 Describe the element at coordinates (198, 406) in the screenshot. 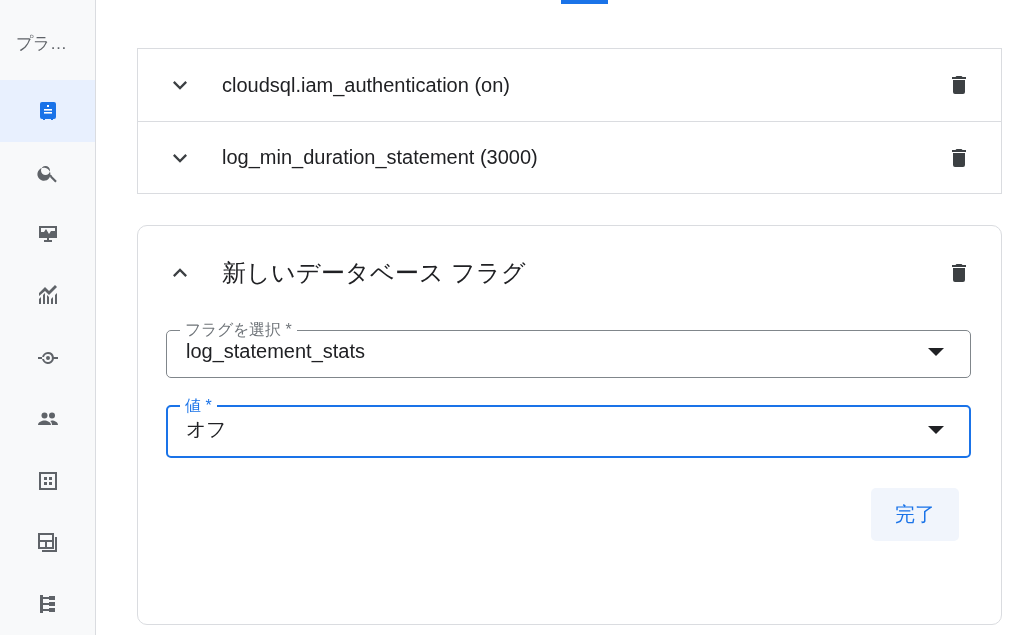

I see `field-label: 値 *` at that location.